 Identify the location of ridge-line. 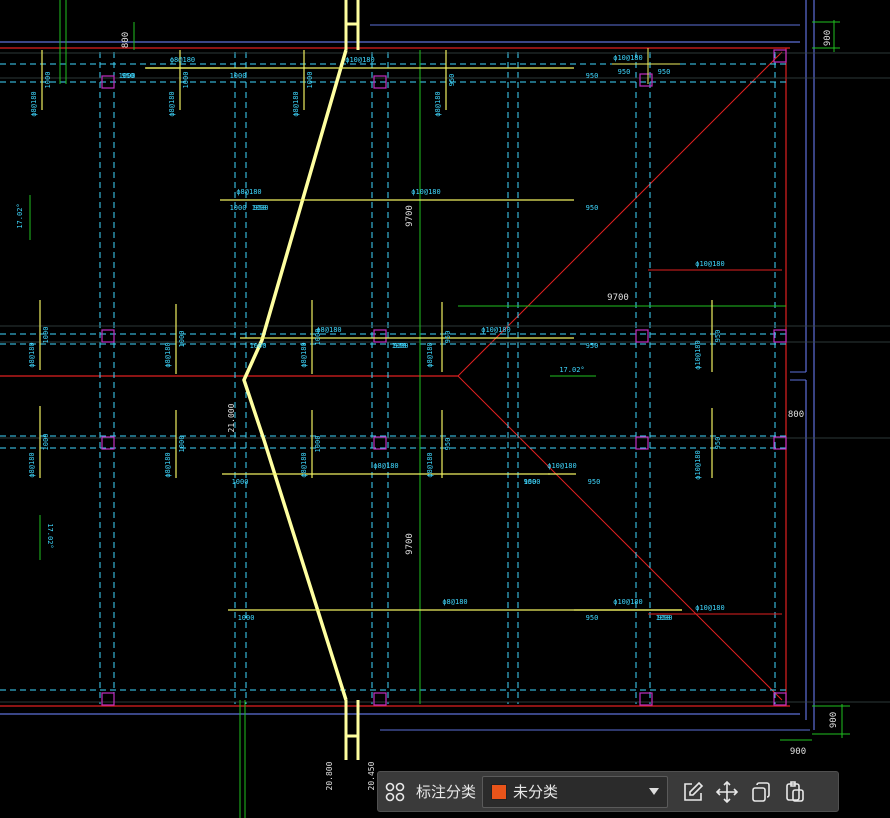
(620, 538).